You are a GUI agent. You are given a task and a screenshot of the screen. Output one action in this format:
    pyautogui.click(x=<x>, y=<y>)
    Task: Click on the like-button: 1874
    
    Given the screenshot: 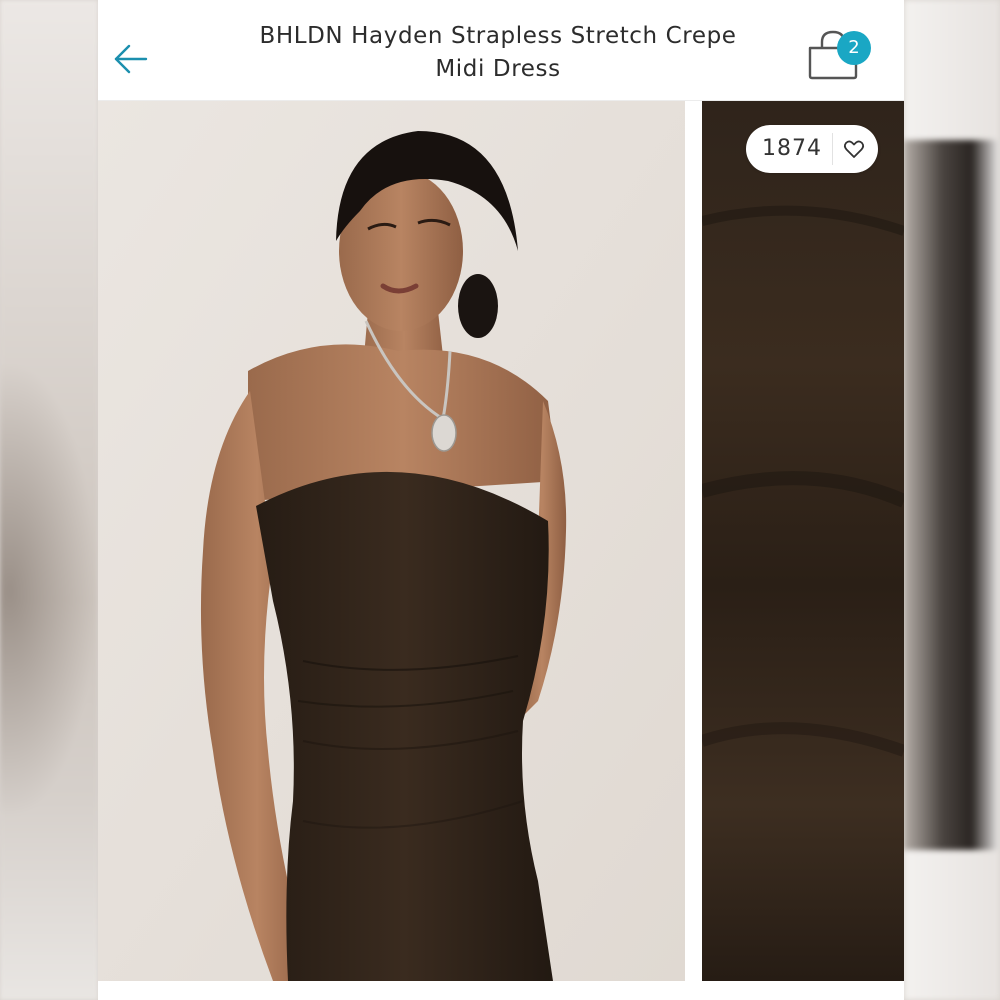 What is the action you would take?
    pyautogui.click(x=812, y=149)
    